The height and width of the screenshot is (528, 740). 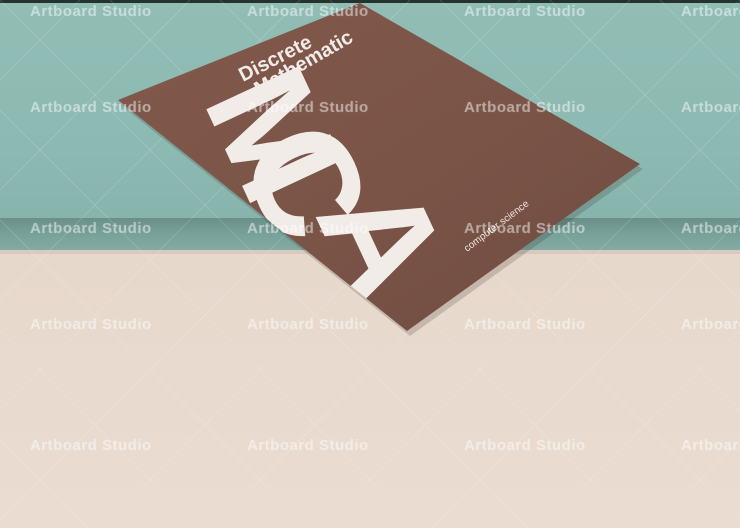 I want to click on watermark-18: Artboard Studio, so click(x=308, y=445).